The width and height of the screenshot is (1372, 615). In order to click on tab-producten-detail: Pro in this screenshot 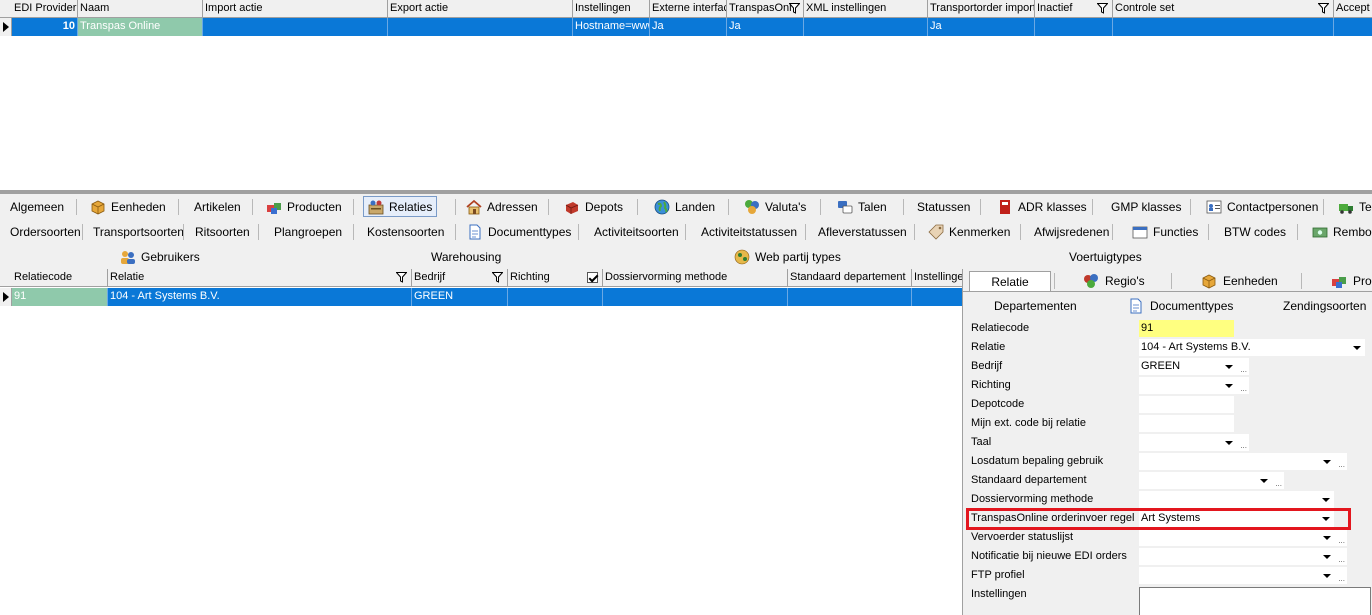, I will do `click(1351, 281)`.